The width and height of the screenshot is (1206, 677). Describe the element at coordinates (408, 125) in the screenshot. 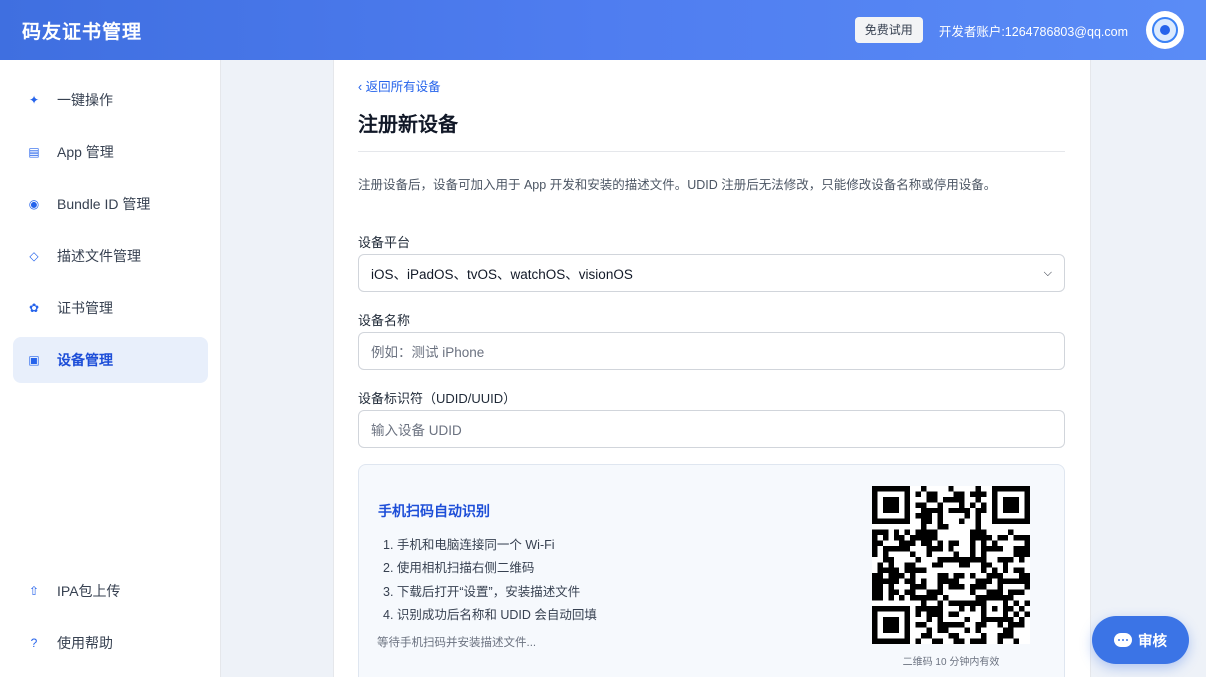

I see `page-title: 注册新设备` at that location.